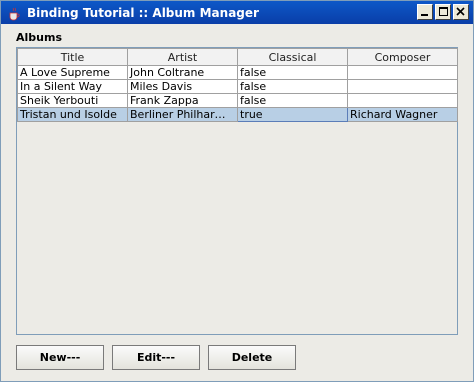 This screenshot has width=474, height=382. Describe the element at coordinates (182, 57) in the screenshot. I see `column-header-artist: Artist` at that location.